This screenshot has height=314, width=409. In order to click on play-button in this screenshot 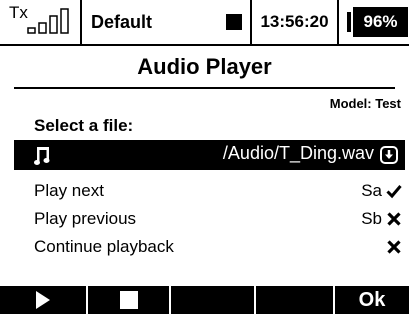, I will do `click(43, 300)`.